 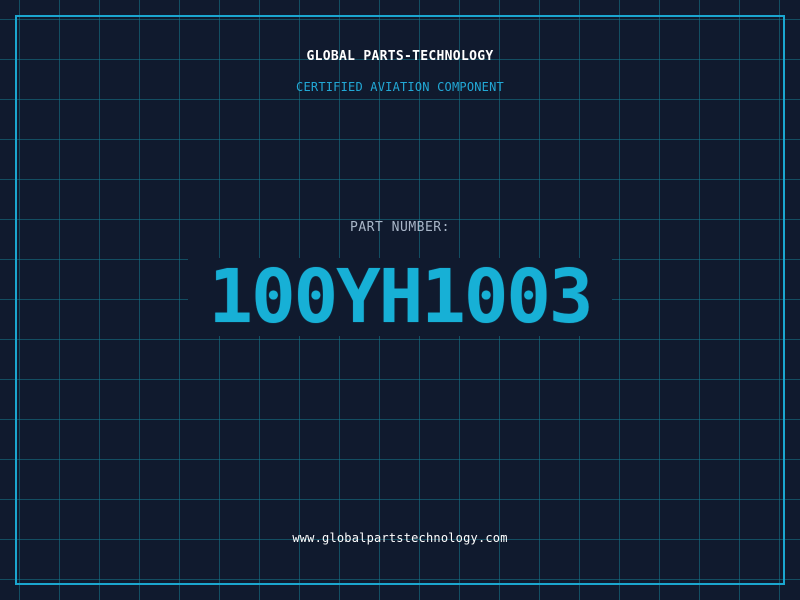 What do you see at coordinates (401, 297) in the screenshot?
I see `part-number-value: 100YH1003` at bounding box center [401, 297].